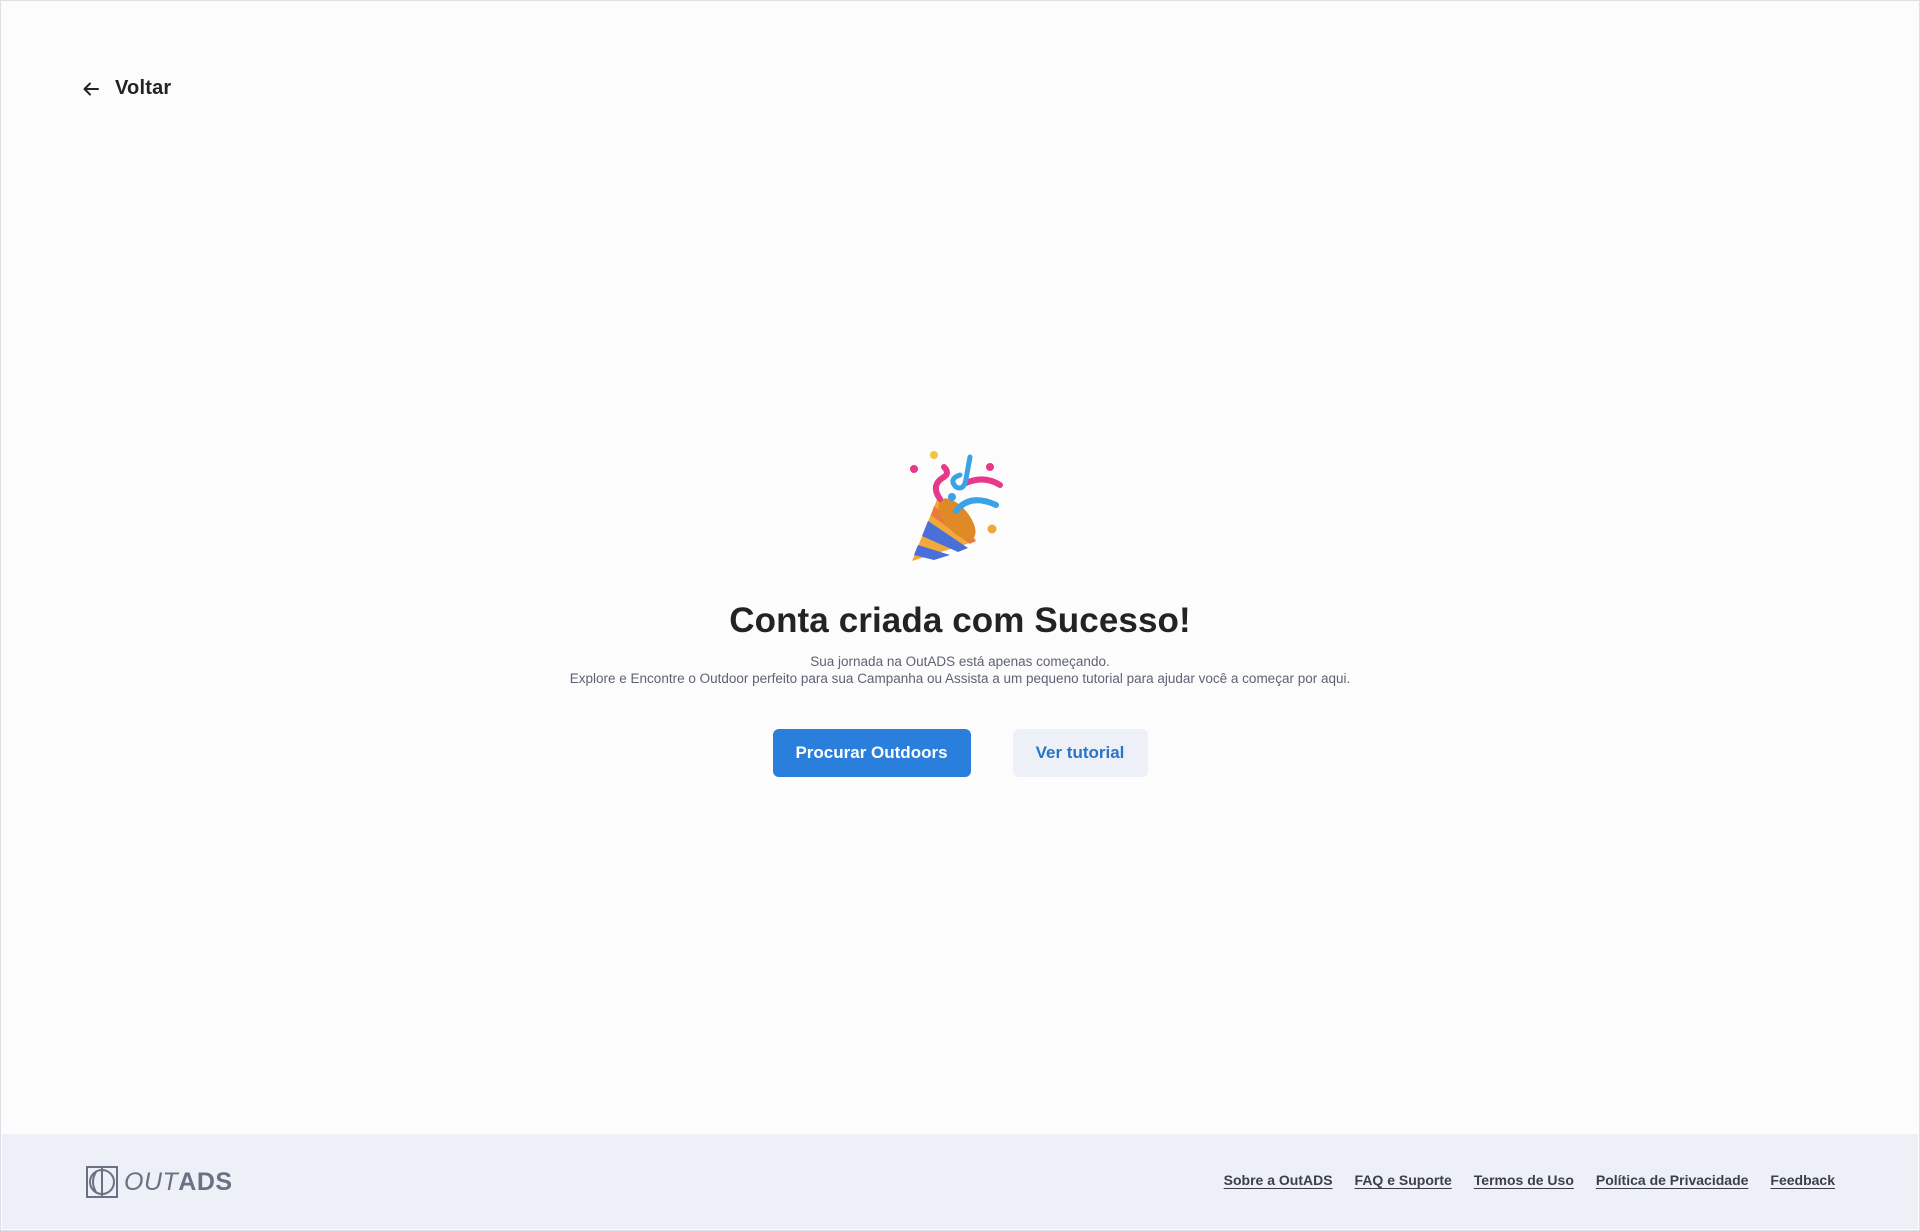  Describe the element at coordinates (956, 506) in the screenshot. I see `party-popper-icon` at that location.